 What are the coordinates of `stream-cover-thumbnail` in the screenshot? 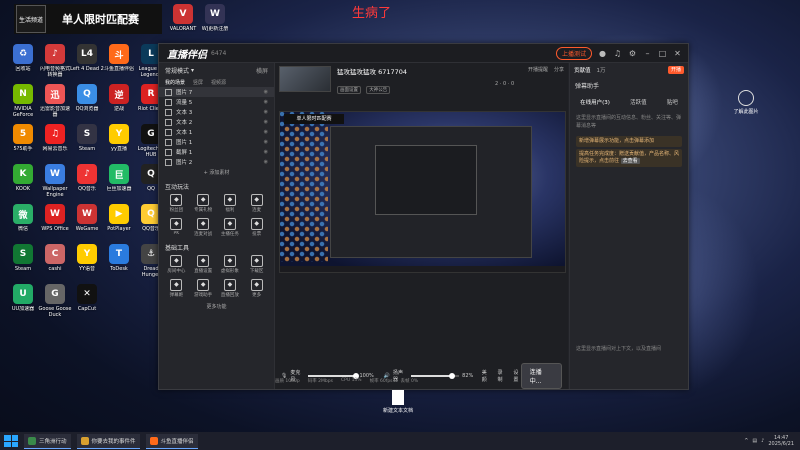 It's located at (305, 79).